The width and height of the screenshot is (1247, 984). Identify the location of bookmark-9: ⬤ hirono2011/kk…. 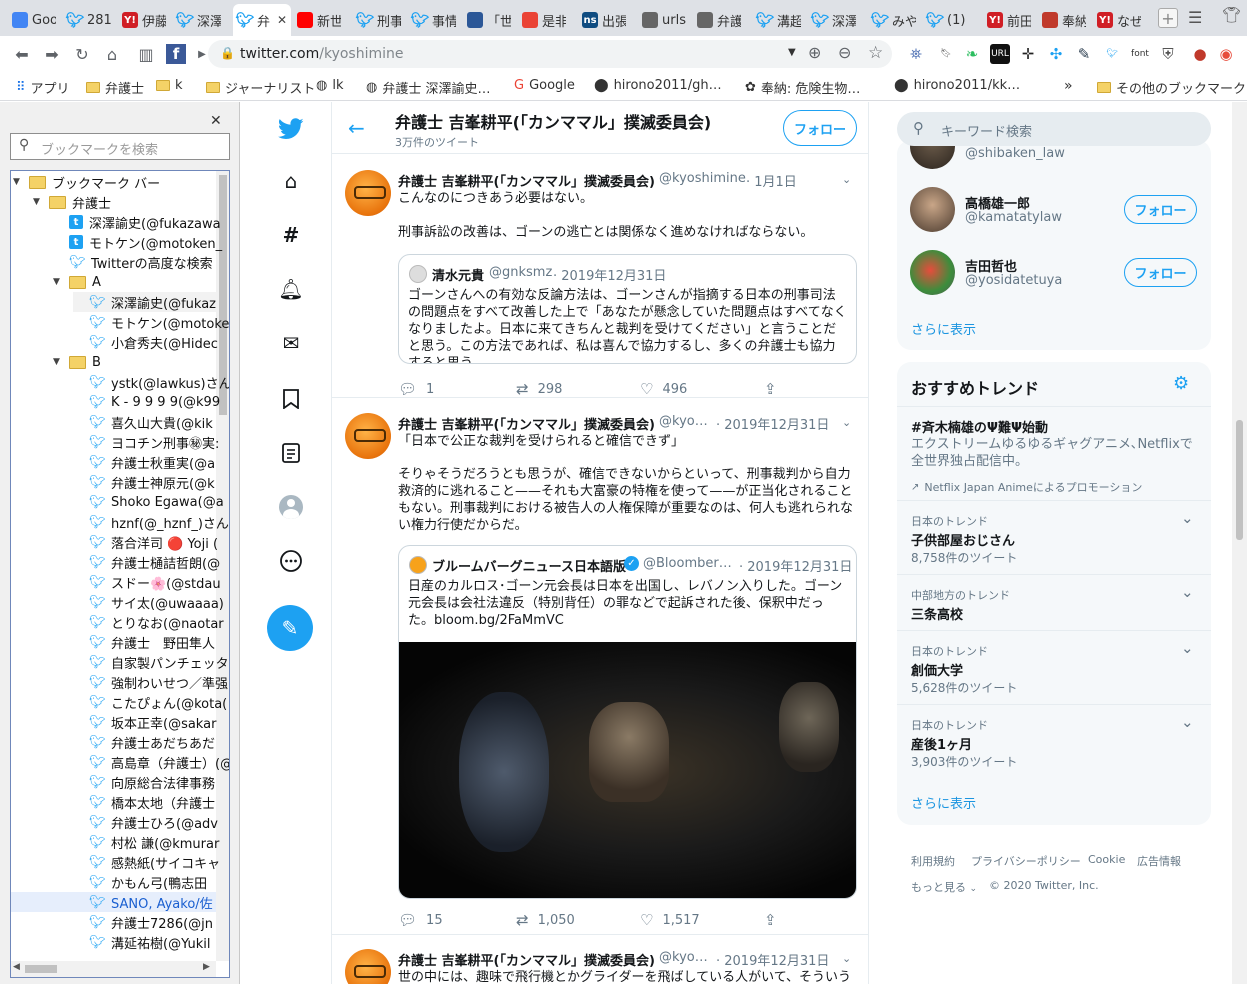
(957, 85).